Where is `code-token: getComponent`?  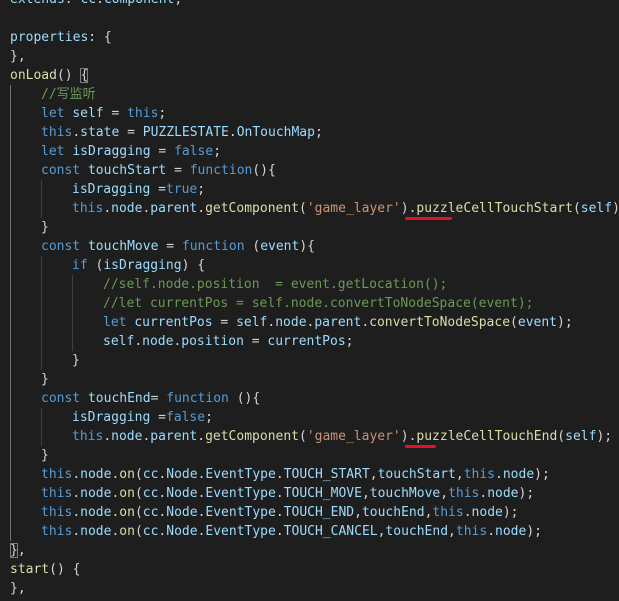 code-token: getComponent is located at coordinates (252, 436).